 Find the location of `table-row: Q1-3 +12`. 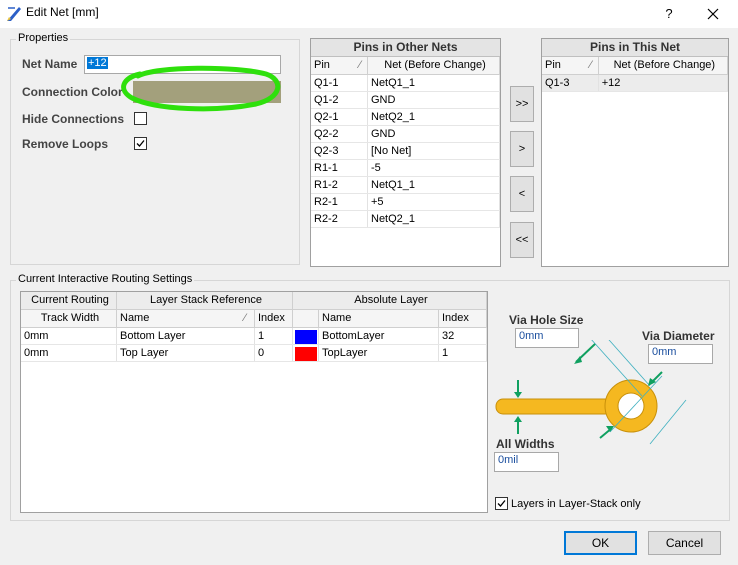

table-row: Q1-3 +12 is located at coordinates (635, 83).